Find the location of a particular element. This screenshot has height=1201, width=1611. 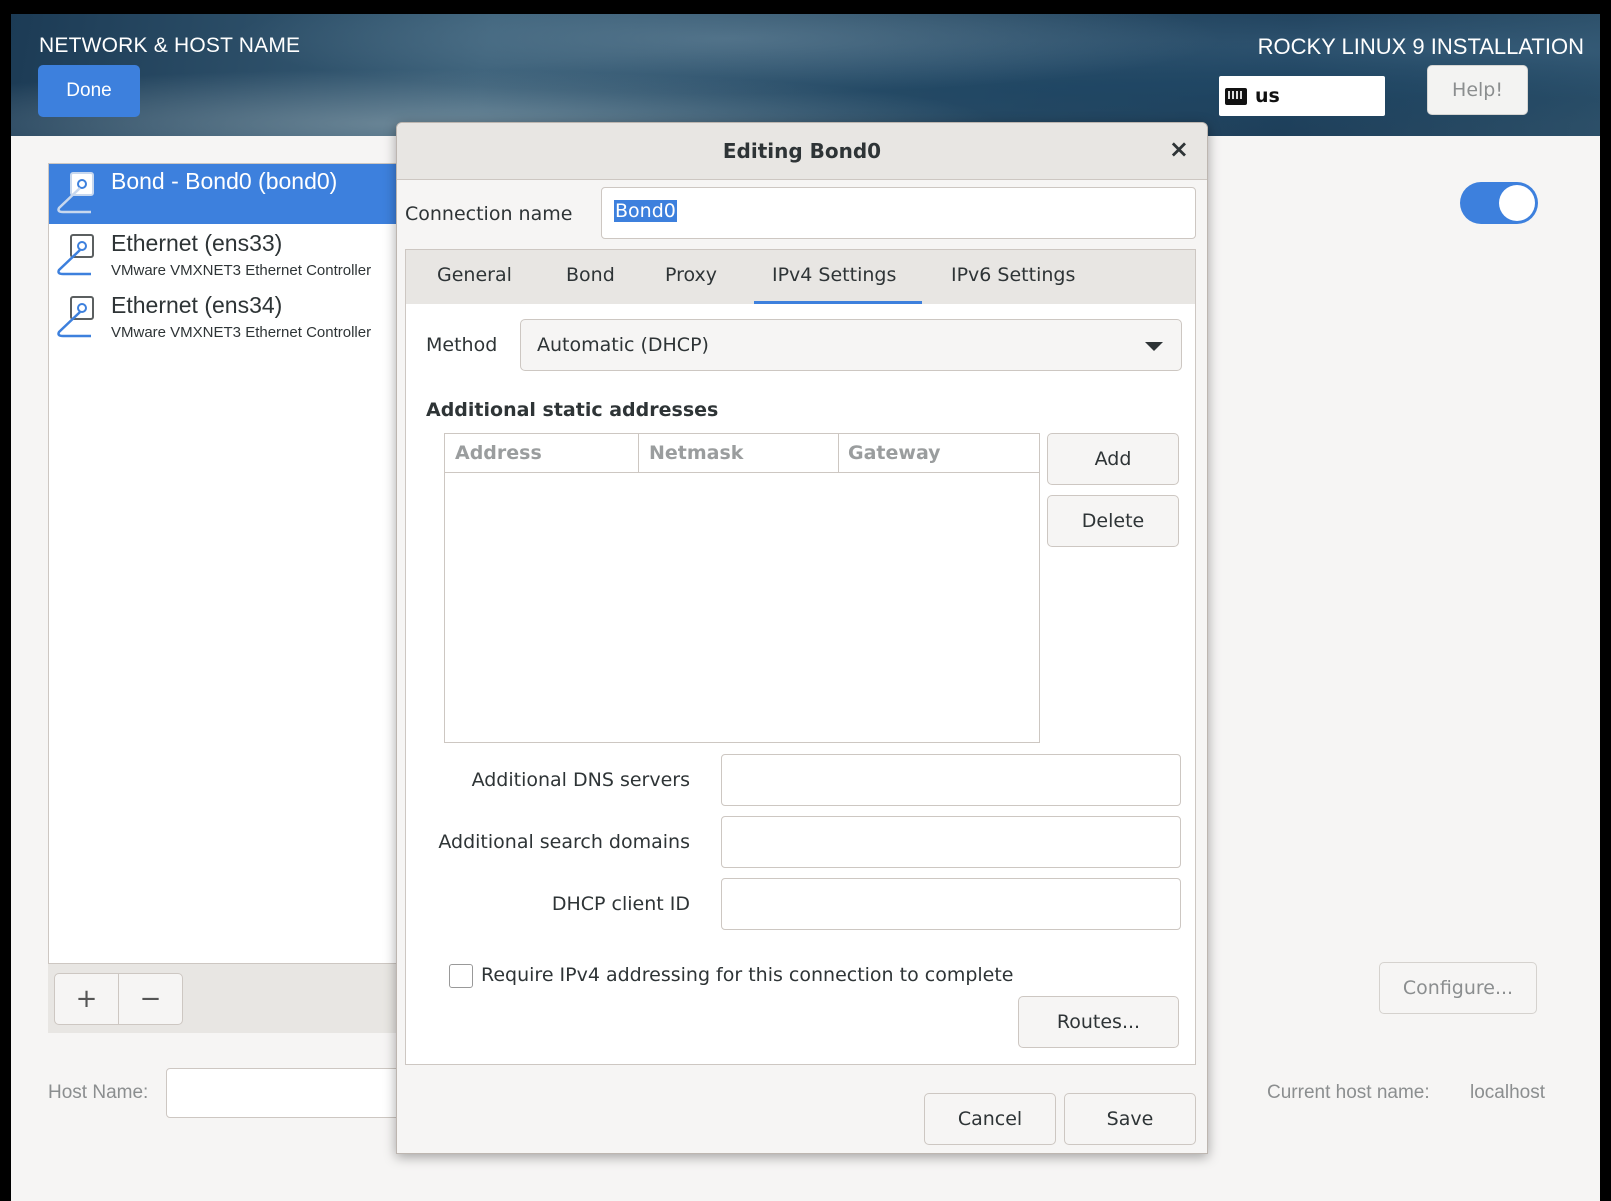

device-toggle-switch is located at coordinates (1499, 203).